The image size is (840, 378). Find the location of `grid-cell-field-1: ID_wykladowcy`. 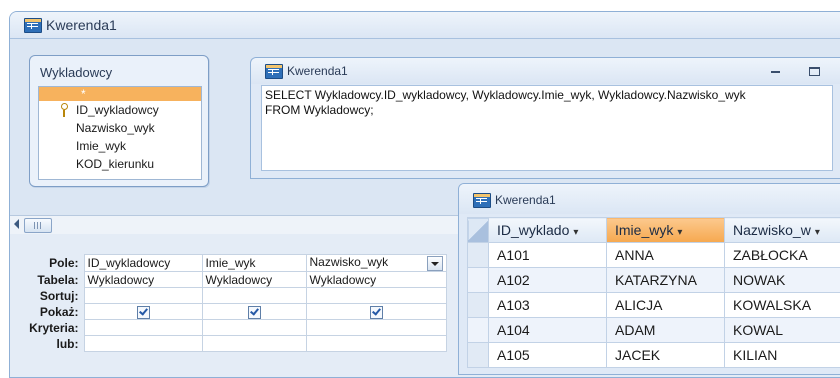

grid-cell-field-1: ID_wykladowcy is located at coordinates (143, 263).